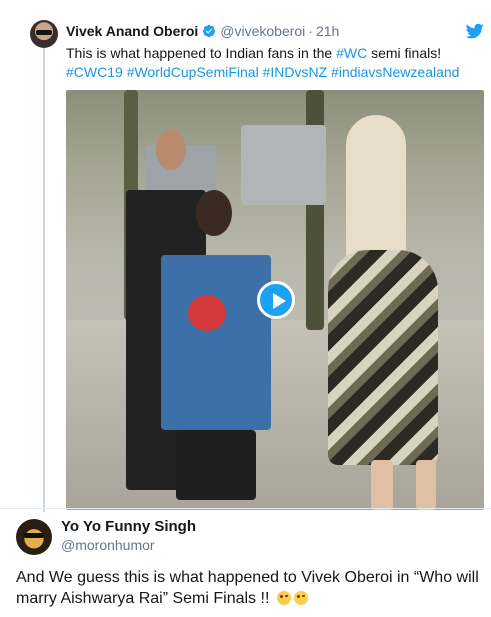 The width and height of the screenshot is (491, 617). Describe the element at coordinates (395, 72) in the screenshot. I see `hashtag-link: #indiavsNewzealand` at that location.